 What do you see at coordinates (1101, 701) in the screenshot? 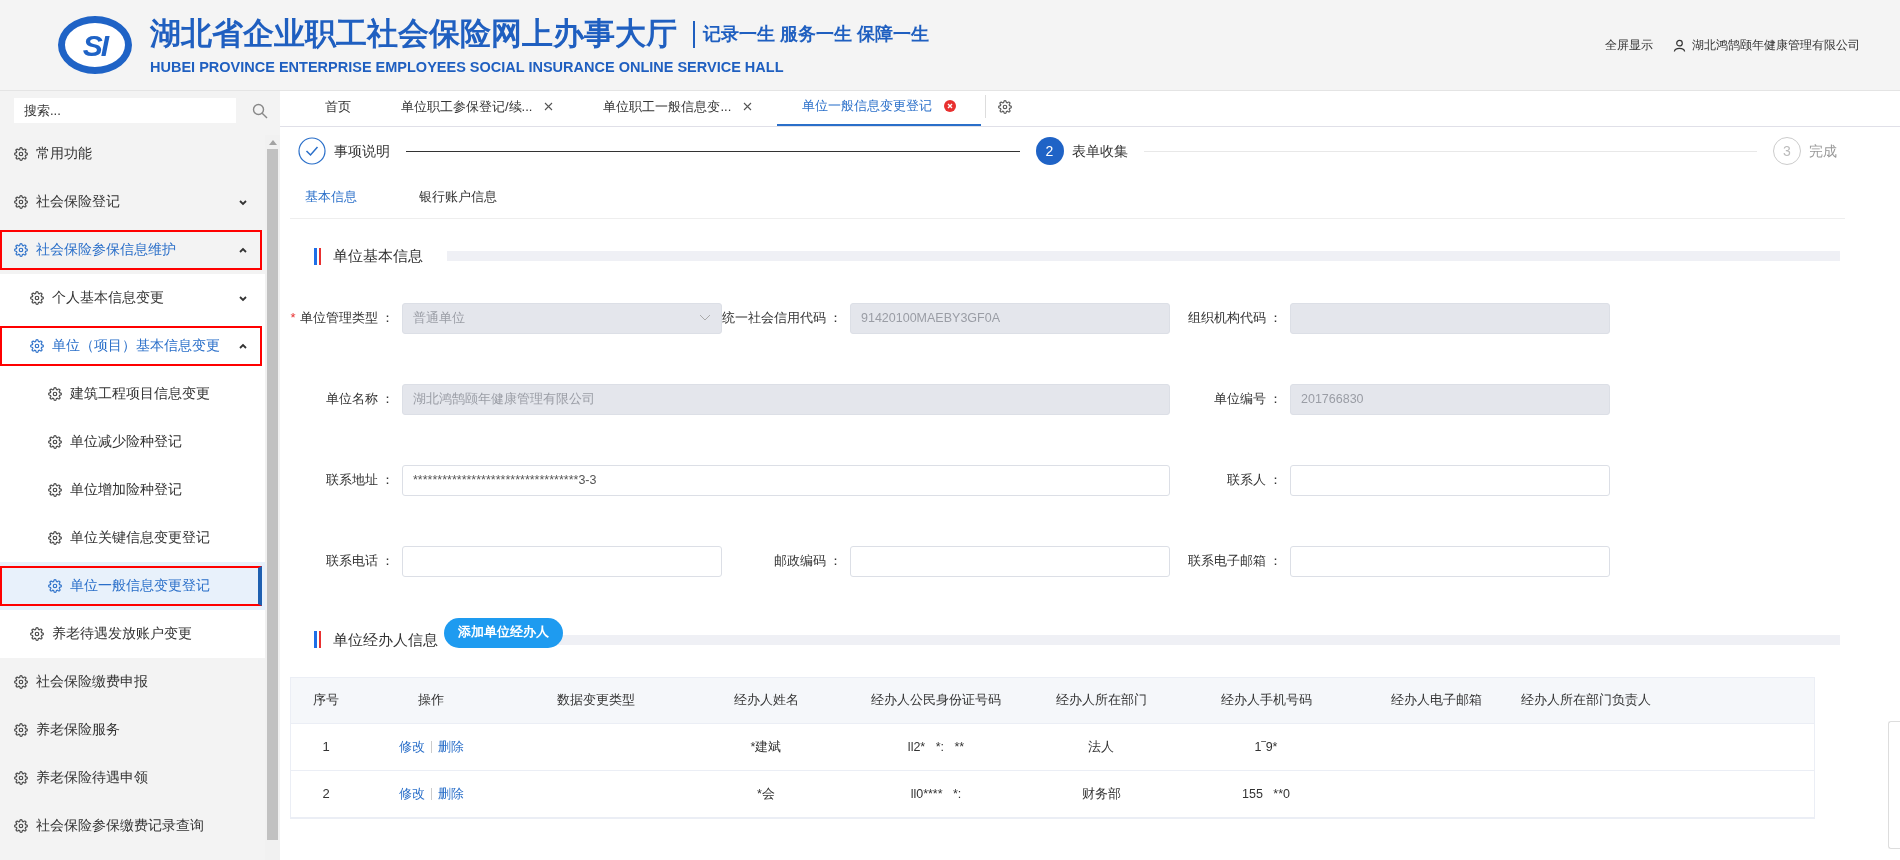
I see `column-header: 经办人所在部门` at bounding box center [1101, 701].